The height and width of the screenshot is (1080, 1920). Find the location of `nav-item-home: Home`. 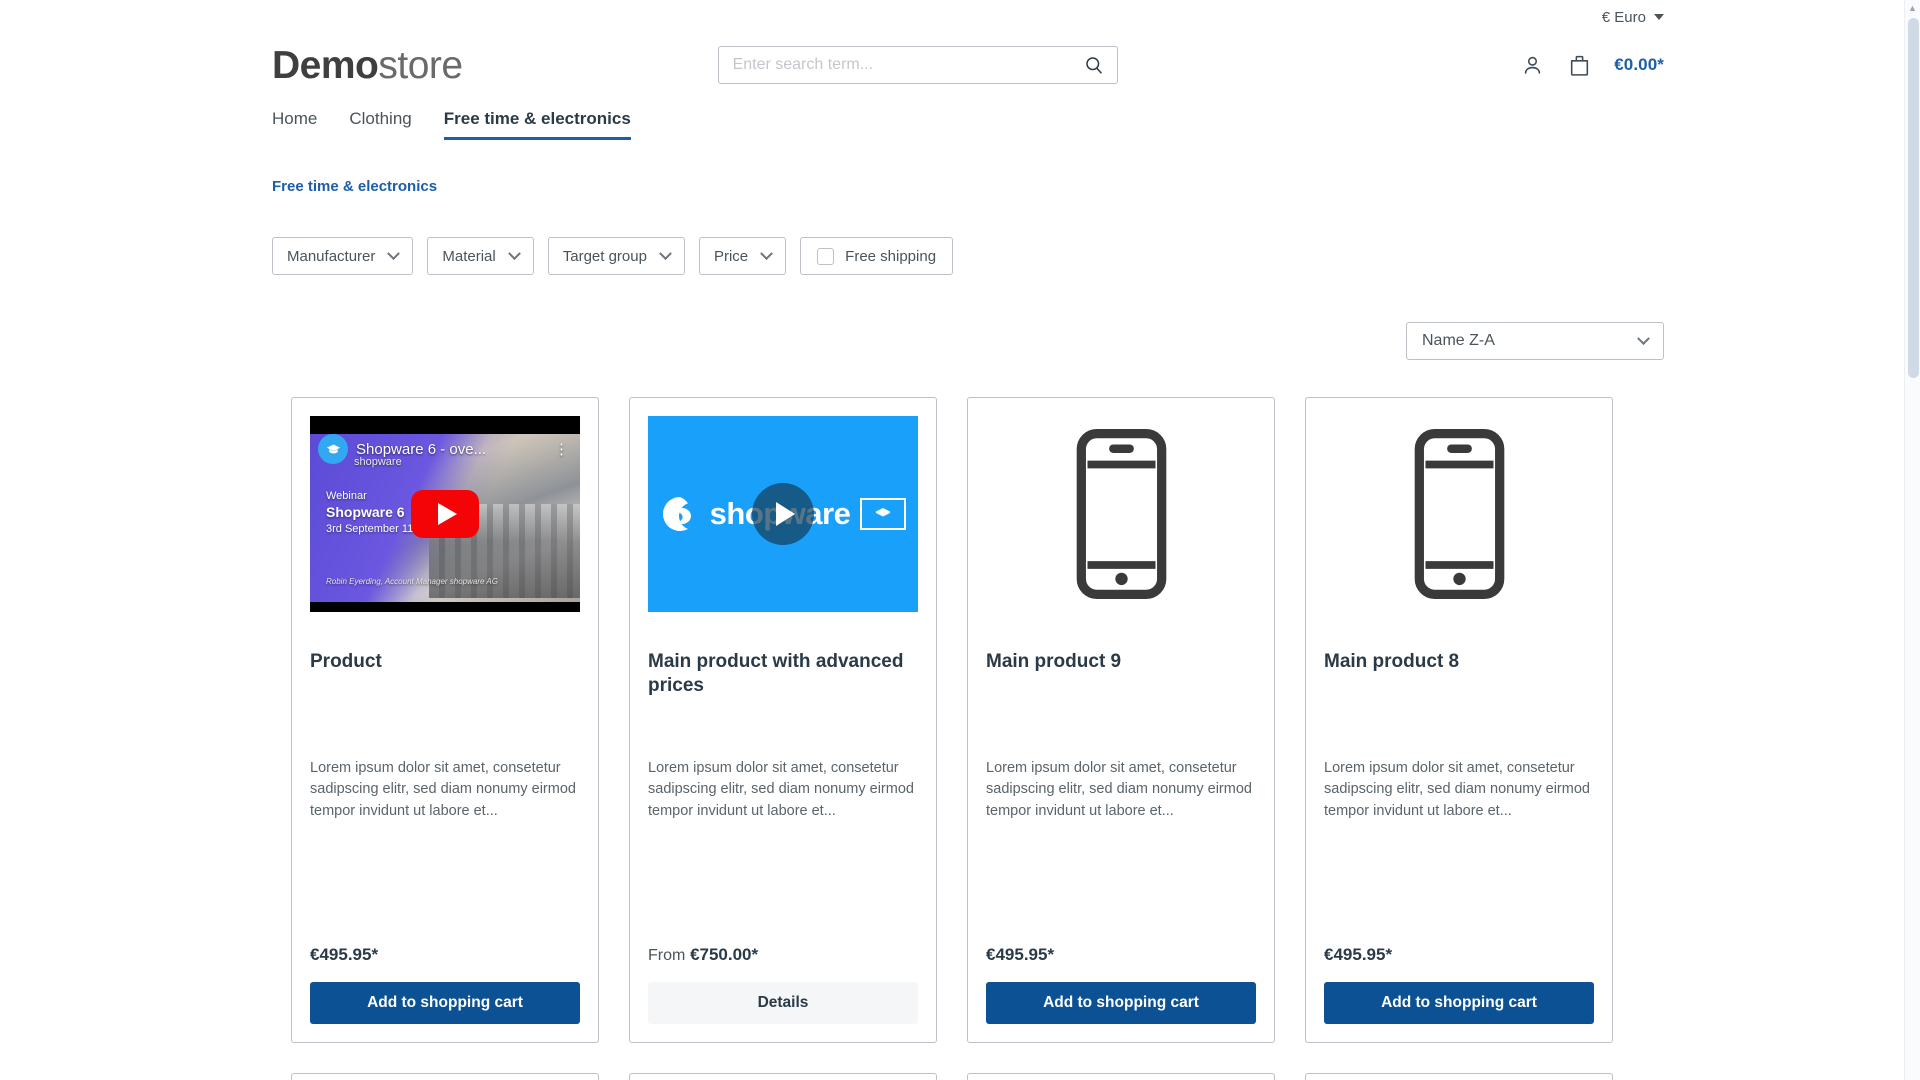

nav-item-home: Home is located at coordinates (294, 124).